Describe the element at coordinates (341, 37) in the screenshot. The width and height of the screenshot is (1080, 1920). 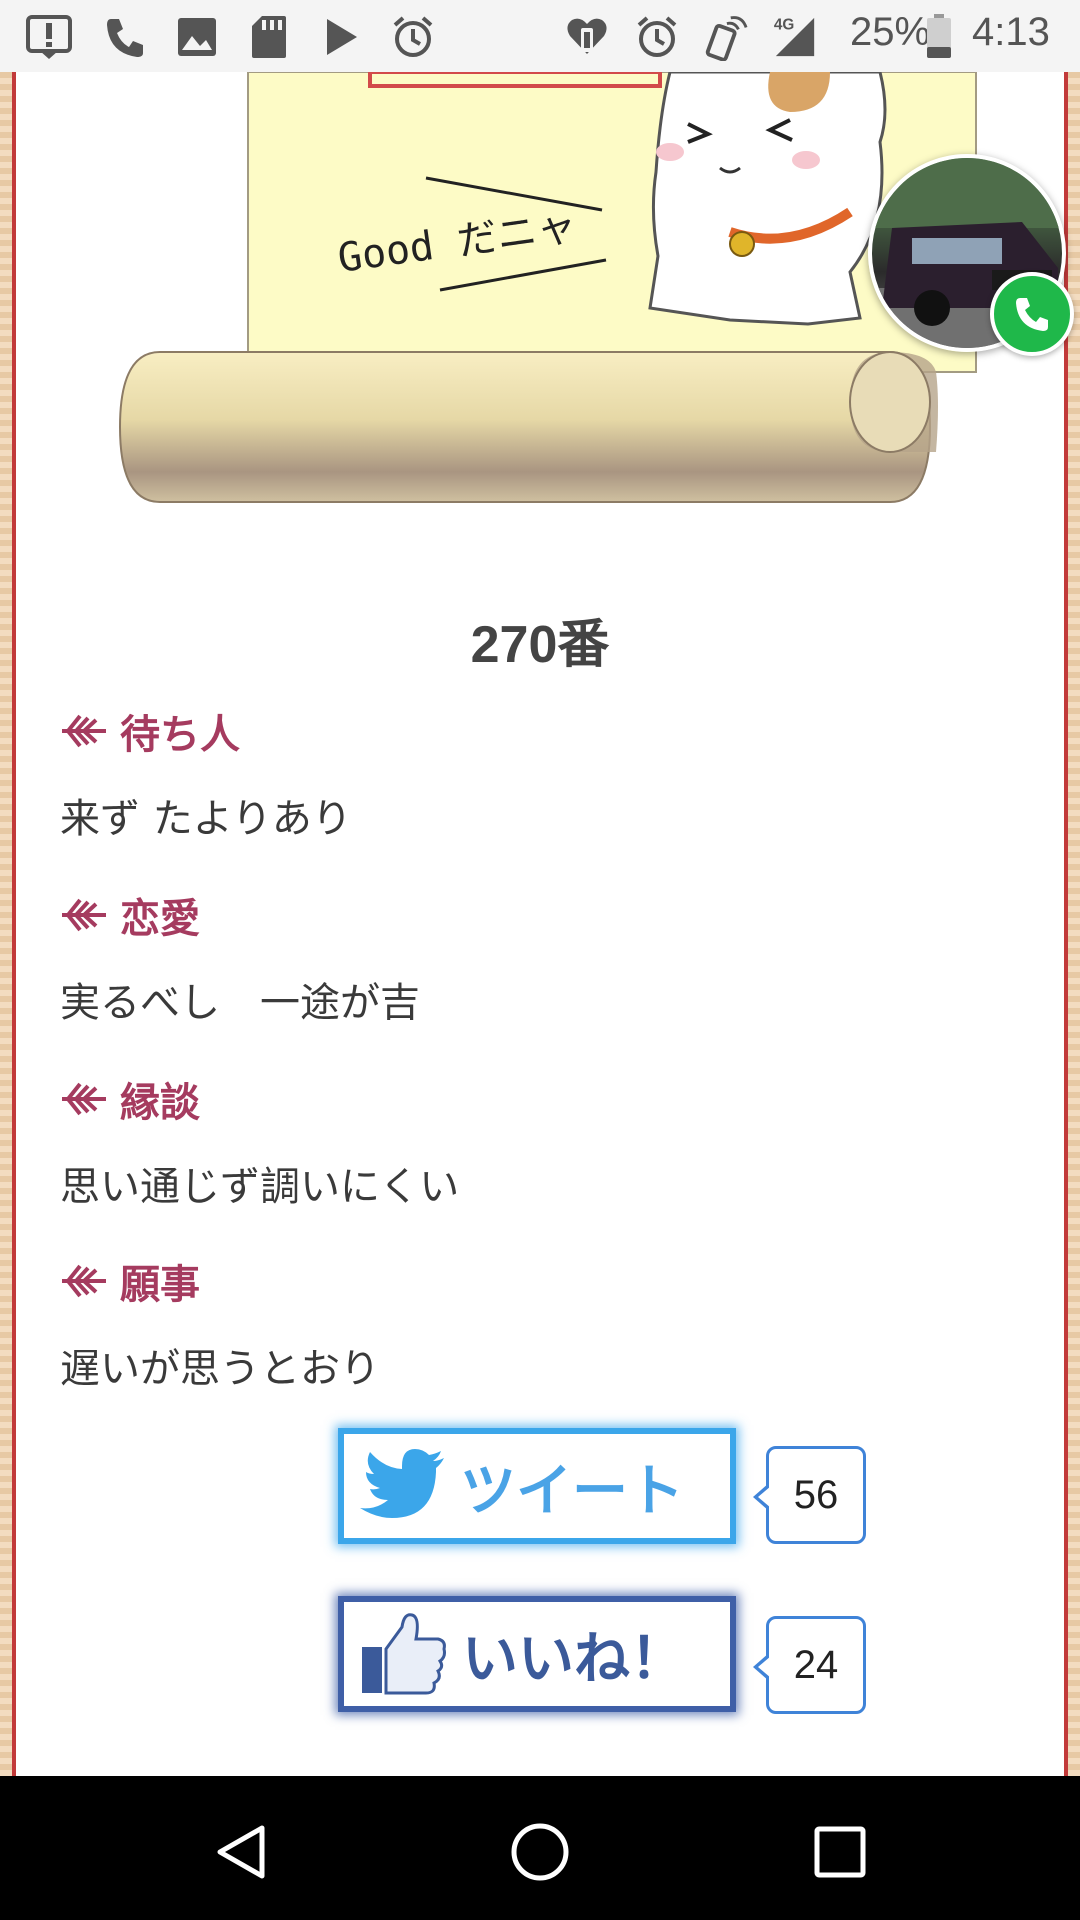
I see `play-icon` at that location.